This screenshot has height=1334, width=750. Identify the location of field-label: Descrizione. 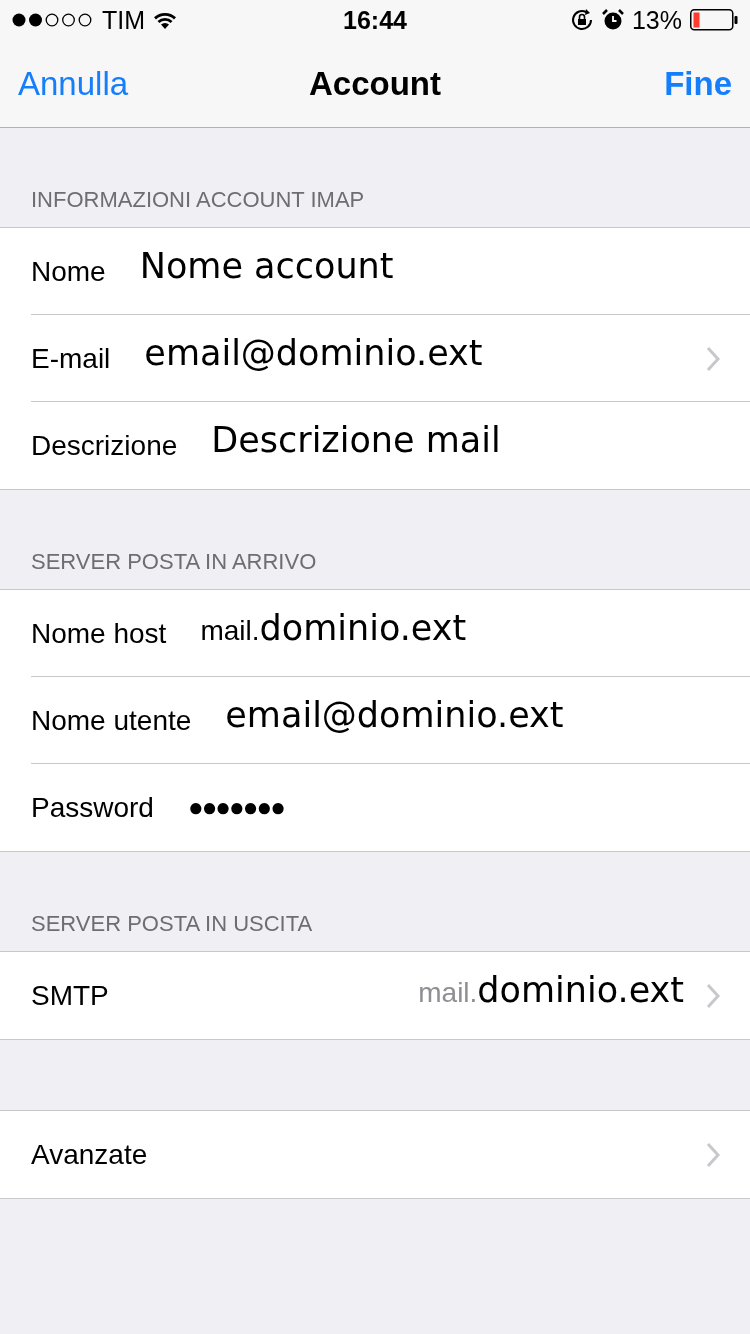
(104, 445).